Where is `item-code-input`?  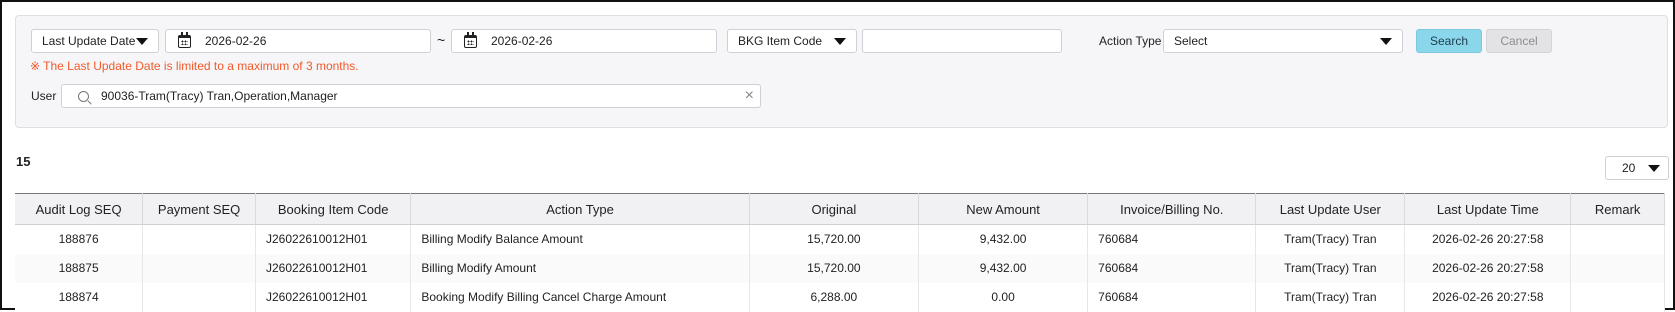
item-code-input is located at coordinates (962, 41).